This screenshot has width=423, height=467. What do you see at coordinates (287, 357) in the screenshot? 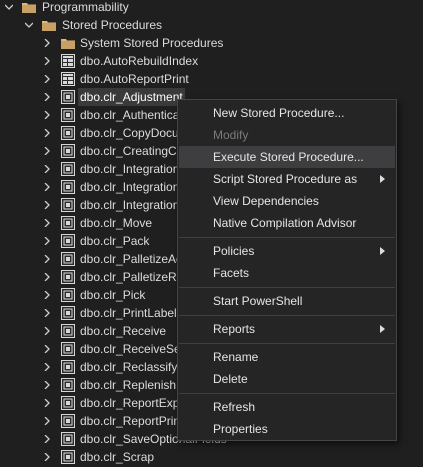
I see `menu-item-rename: Rename` at bounding box center [287, 357].